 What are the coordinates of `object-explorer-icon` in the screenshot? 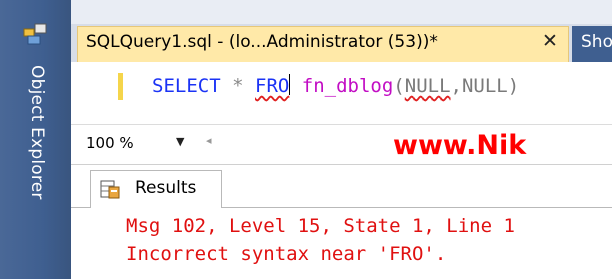 It's located at (35, 34).